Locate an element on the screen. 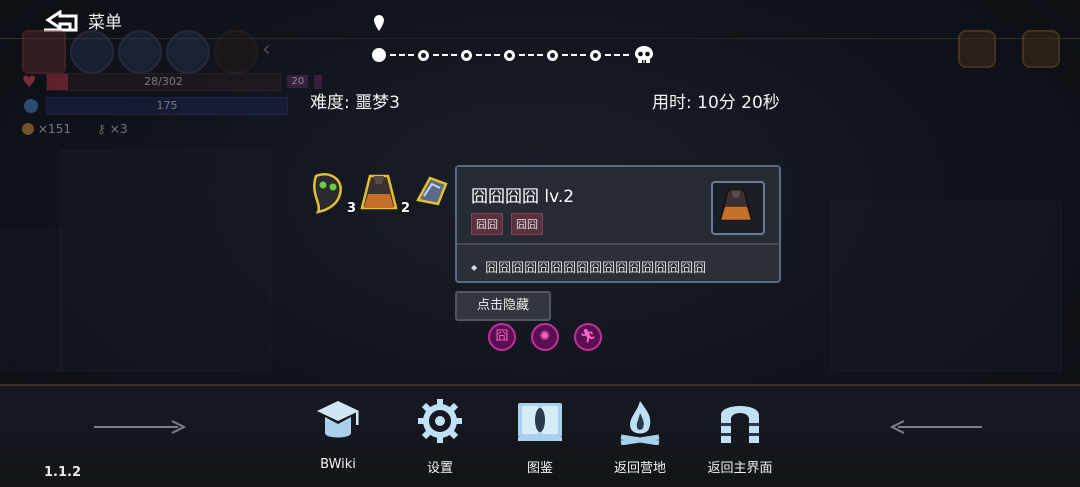  hp-text: 28/302 is located at coordinates (163, 81).